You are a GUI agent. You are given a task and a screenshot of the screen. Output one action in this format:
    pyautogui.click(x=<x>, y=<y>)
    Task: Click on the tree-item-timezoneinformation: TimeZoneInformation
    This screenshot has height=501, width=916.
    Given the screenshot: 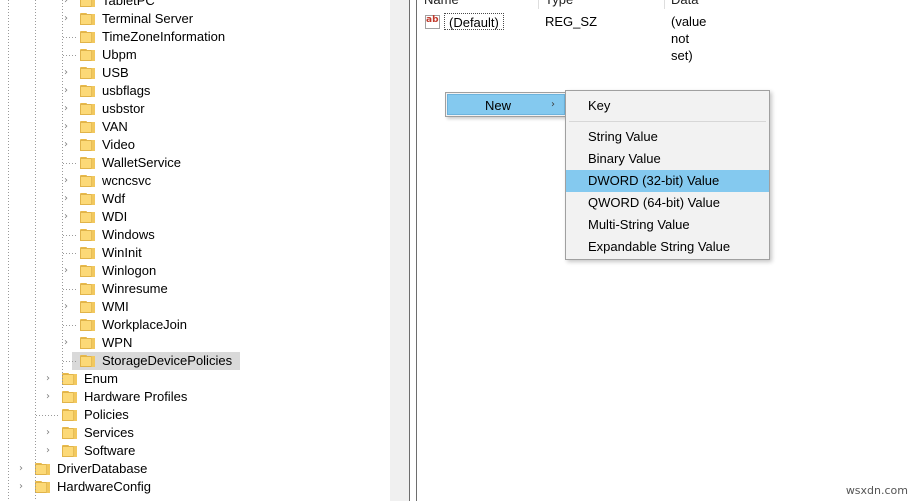 What is the action you would take?
    pyautogui.click(x=195, y=37)
    